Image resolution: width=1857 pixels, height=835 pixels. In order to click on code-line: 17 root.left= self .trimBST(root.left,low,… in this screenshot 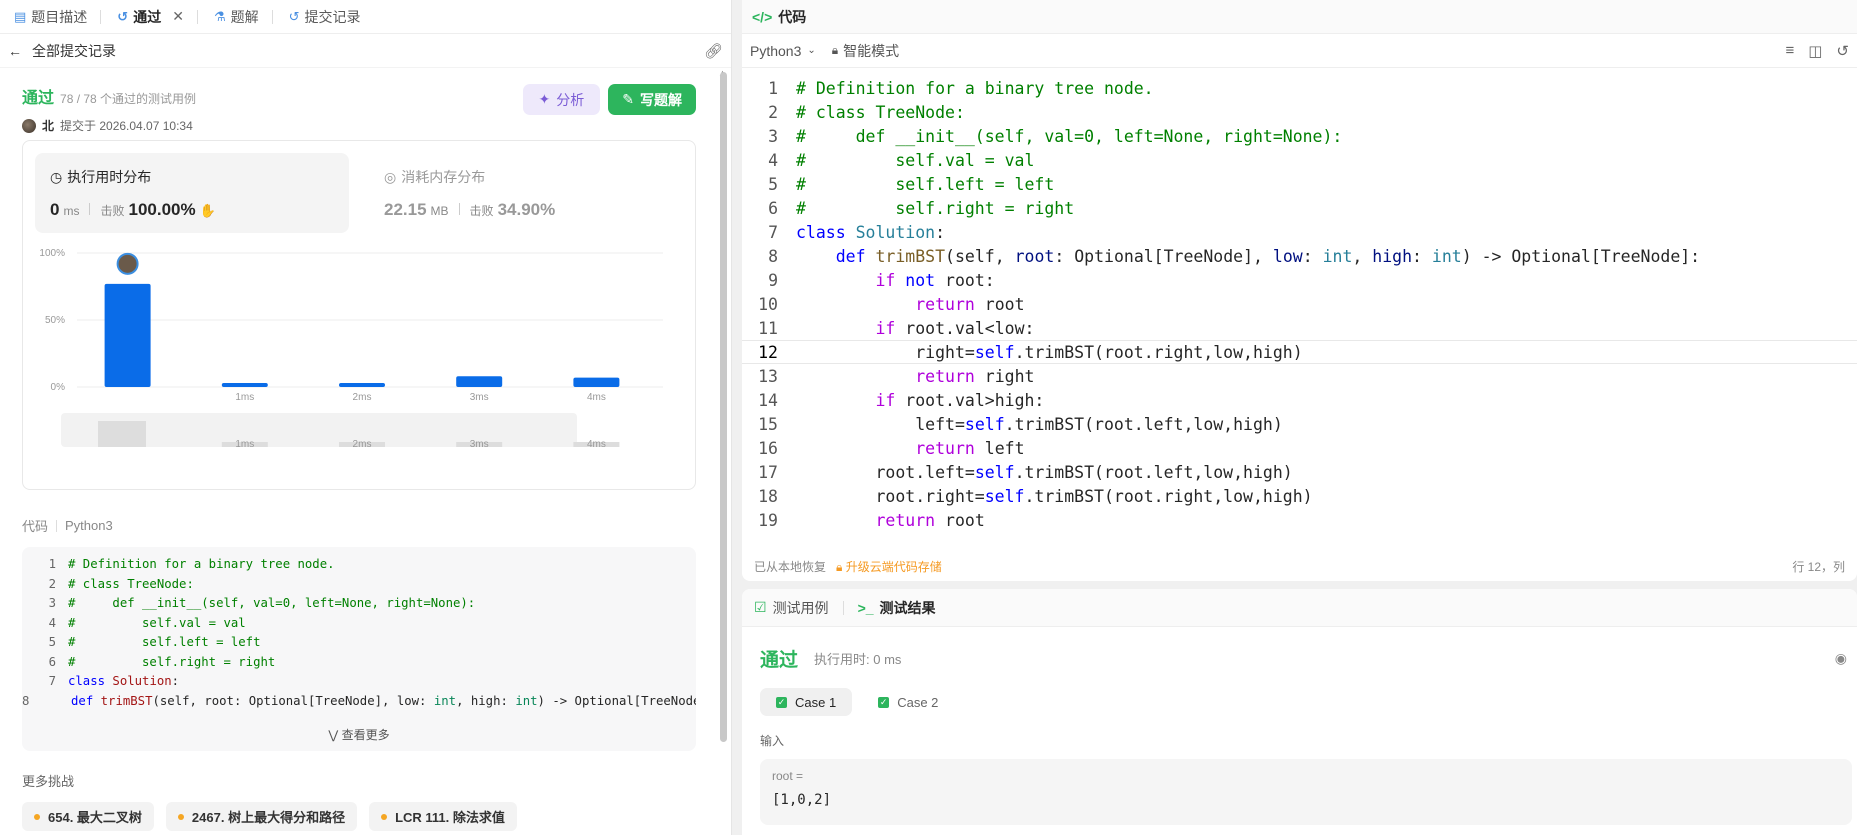, I will do `click(1299, 472)`.